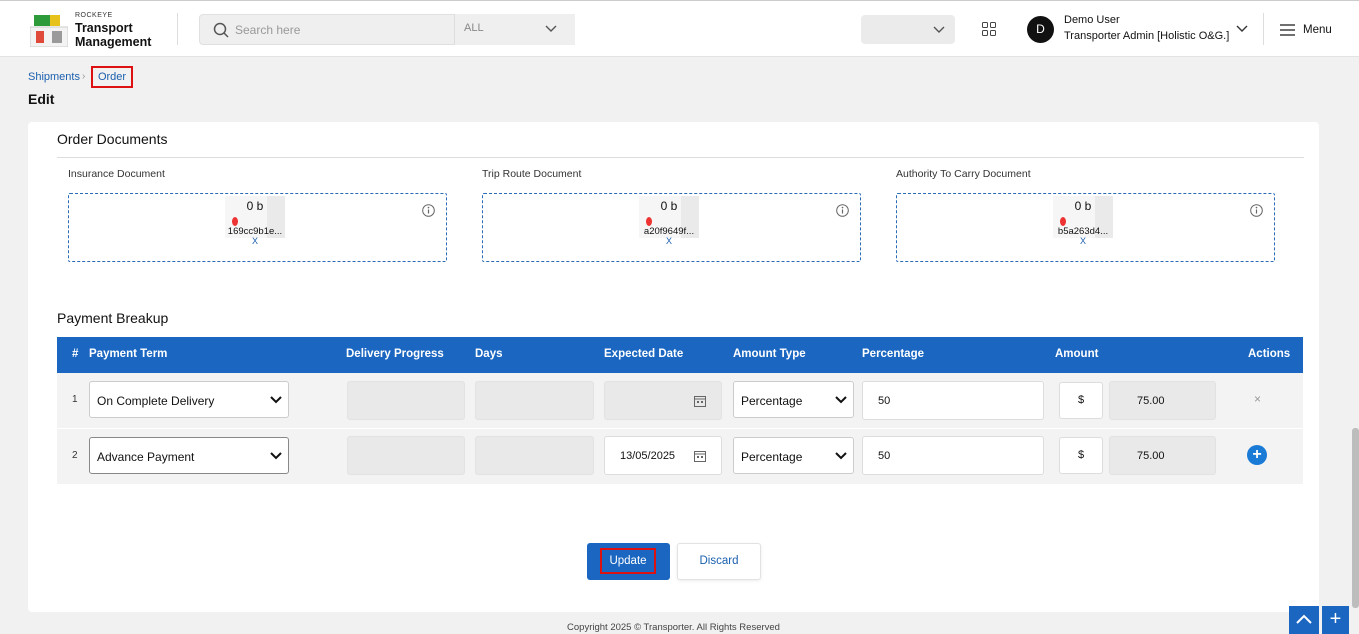 This screenshot has height=634, width=1359. I want to click on column-header-percentage: Percentage, so click(893, 354).